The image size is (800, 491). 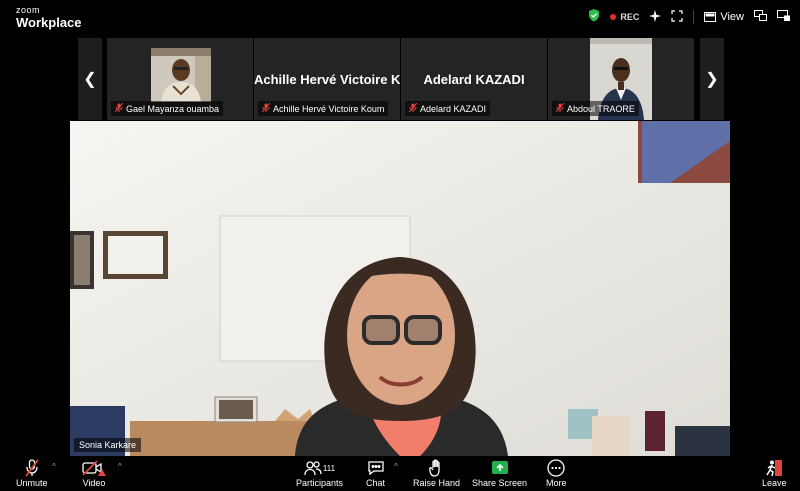 I want to click on chat-button: Chat, so click(x=375, y=473).